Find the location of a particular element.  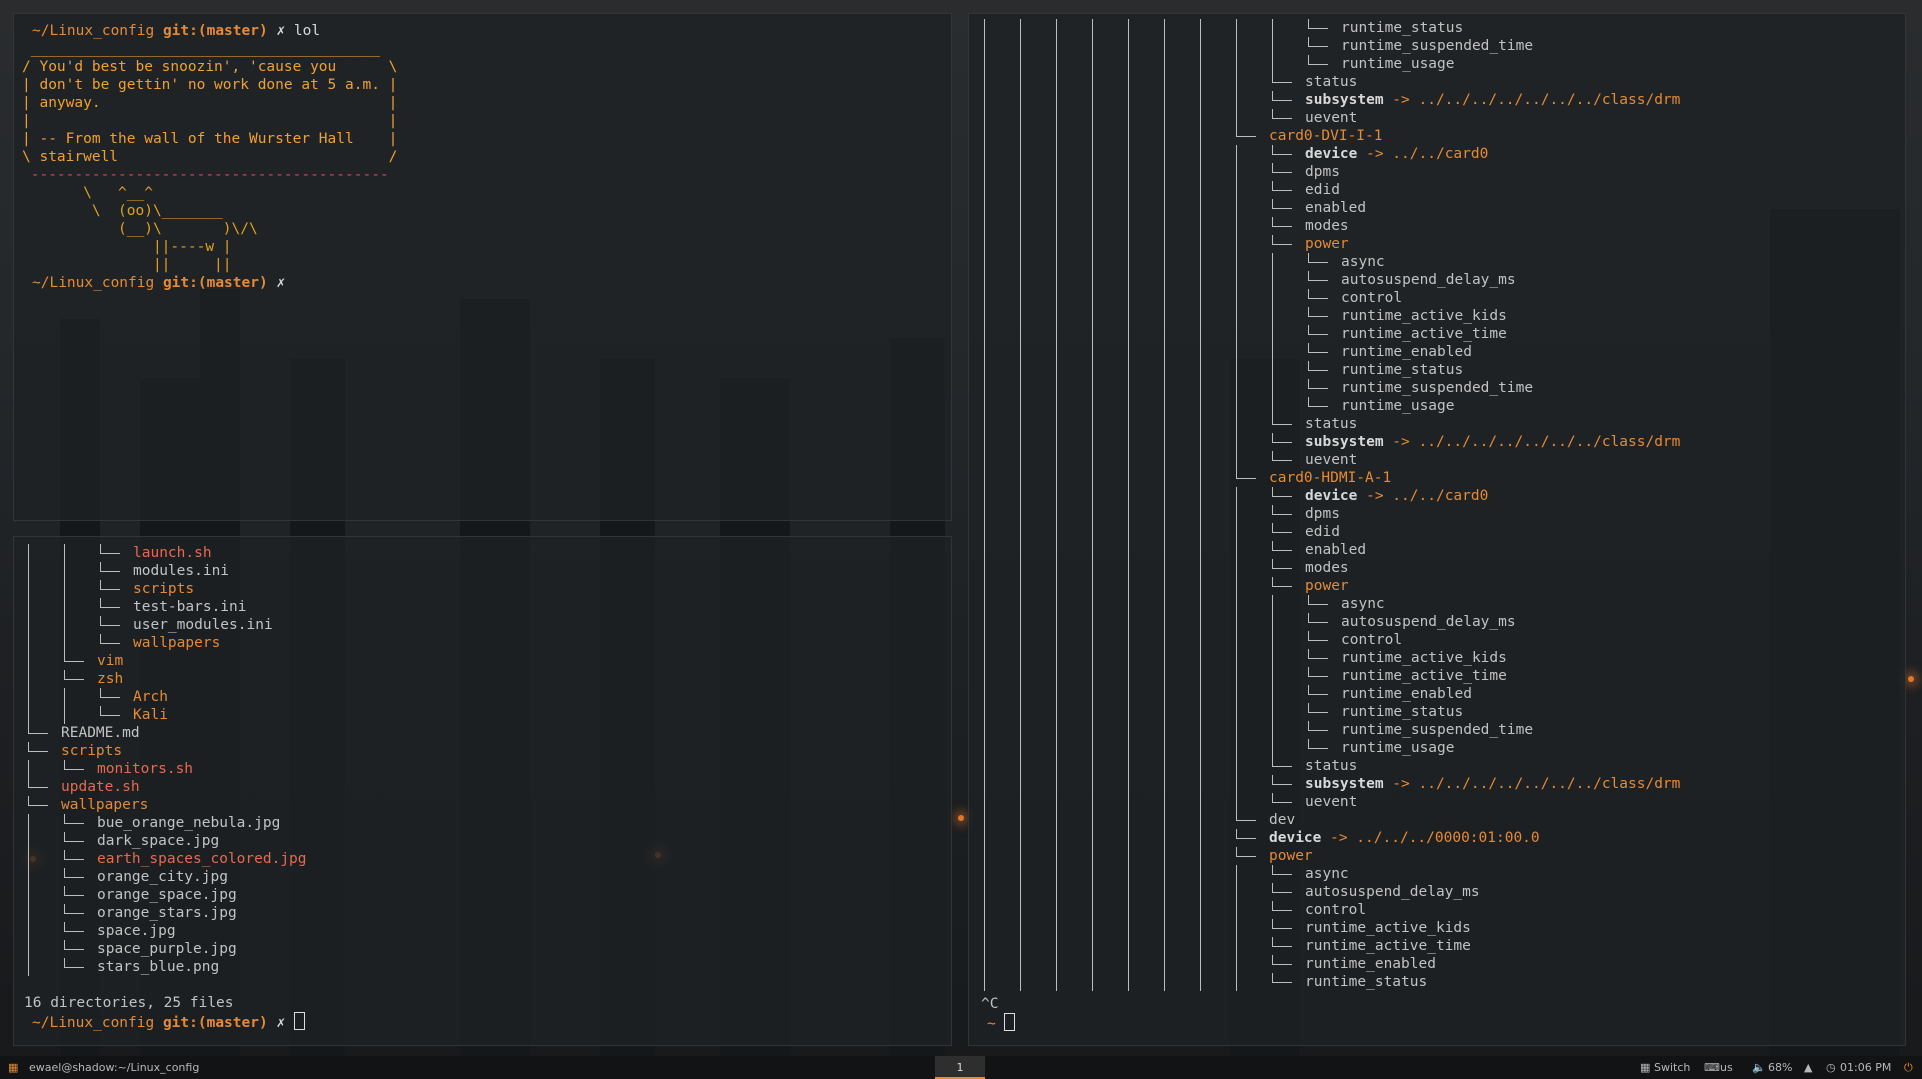

tree-entry-name: bue_orange_nebula.jpg is located at coordinates (189, 823).